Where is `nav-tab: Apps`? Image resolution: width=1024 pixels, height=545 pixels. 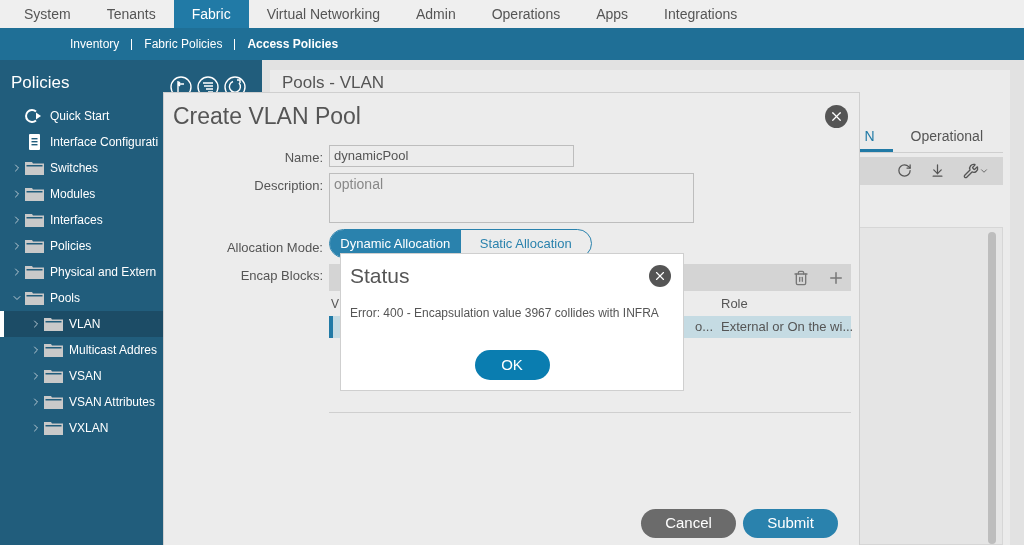
nav-tab: Apps is located at coordinates (612, 14).